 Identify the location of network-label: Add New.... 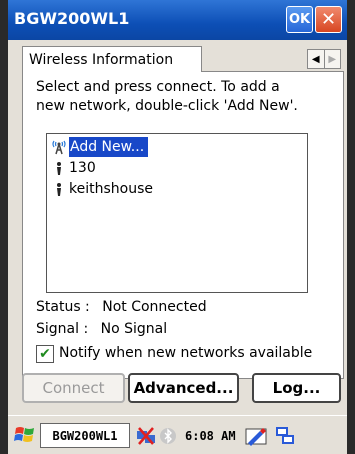
(109, 147).